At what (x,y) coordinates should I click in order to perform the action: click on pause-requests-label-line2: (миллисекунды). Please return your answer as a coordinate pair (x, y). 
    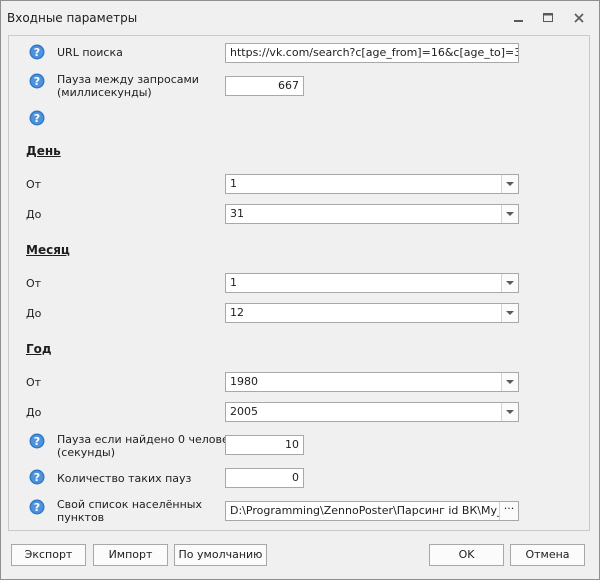
    Looking at the image, I should click on (104, 92).